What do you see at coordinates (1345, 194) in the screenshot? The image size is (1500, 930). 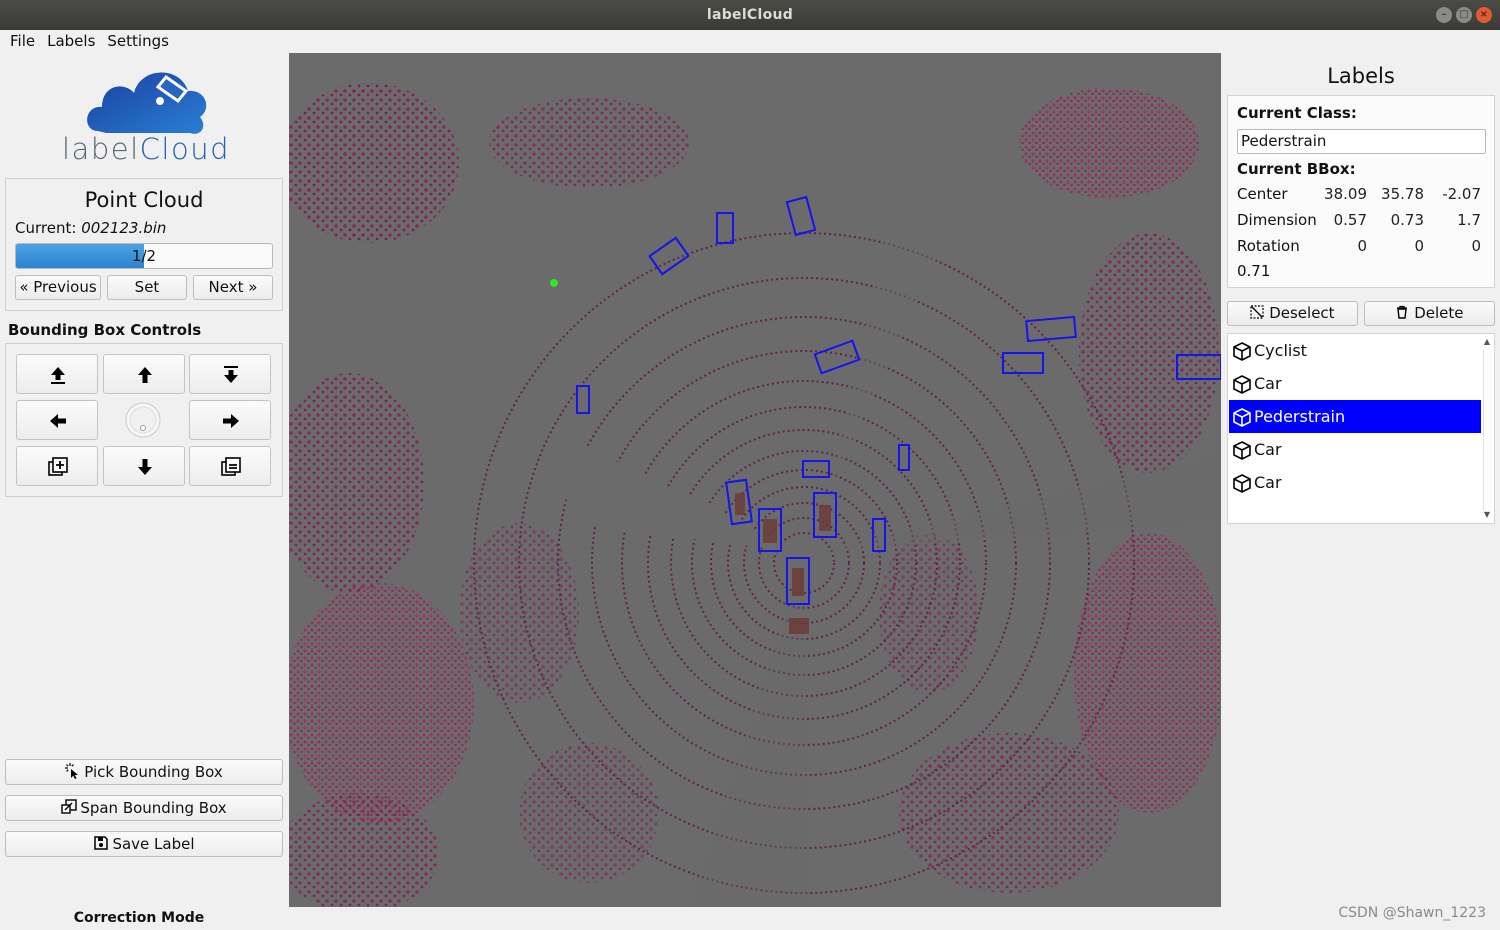 I see `center-x: 38.09` at bounding box center [1345, 194].